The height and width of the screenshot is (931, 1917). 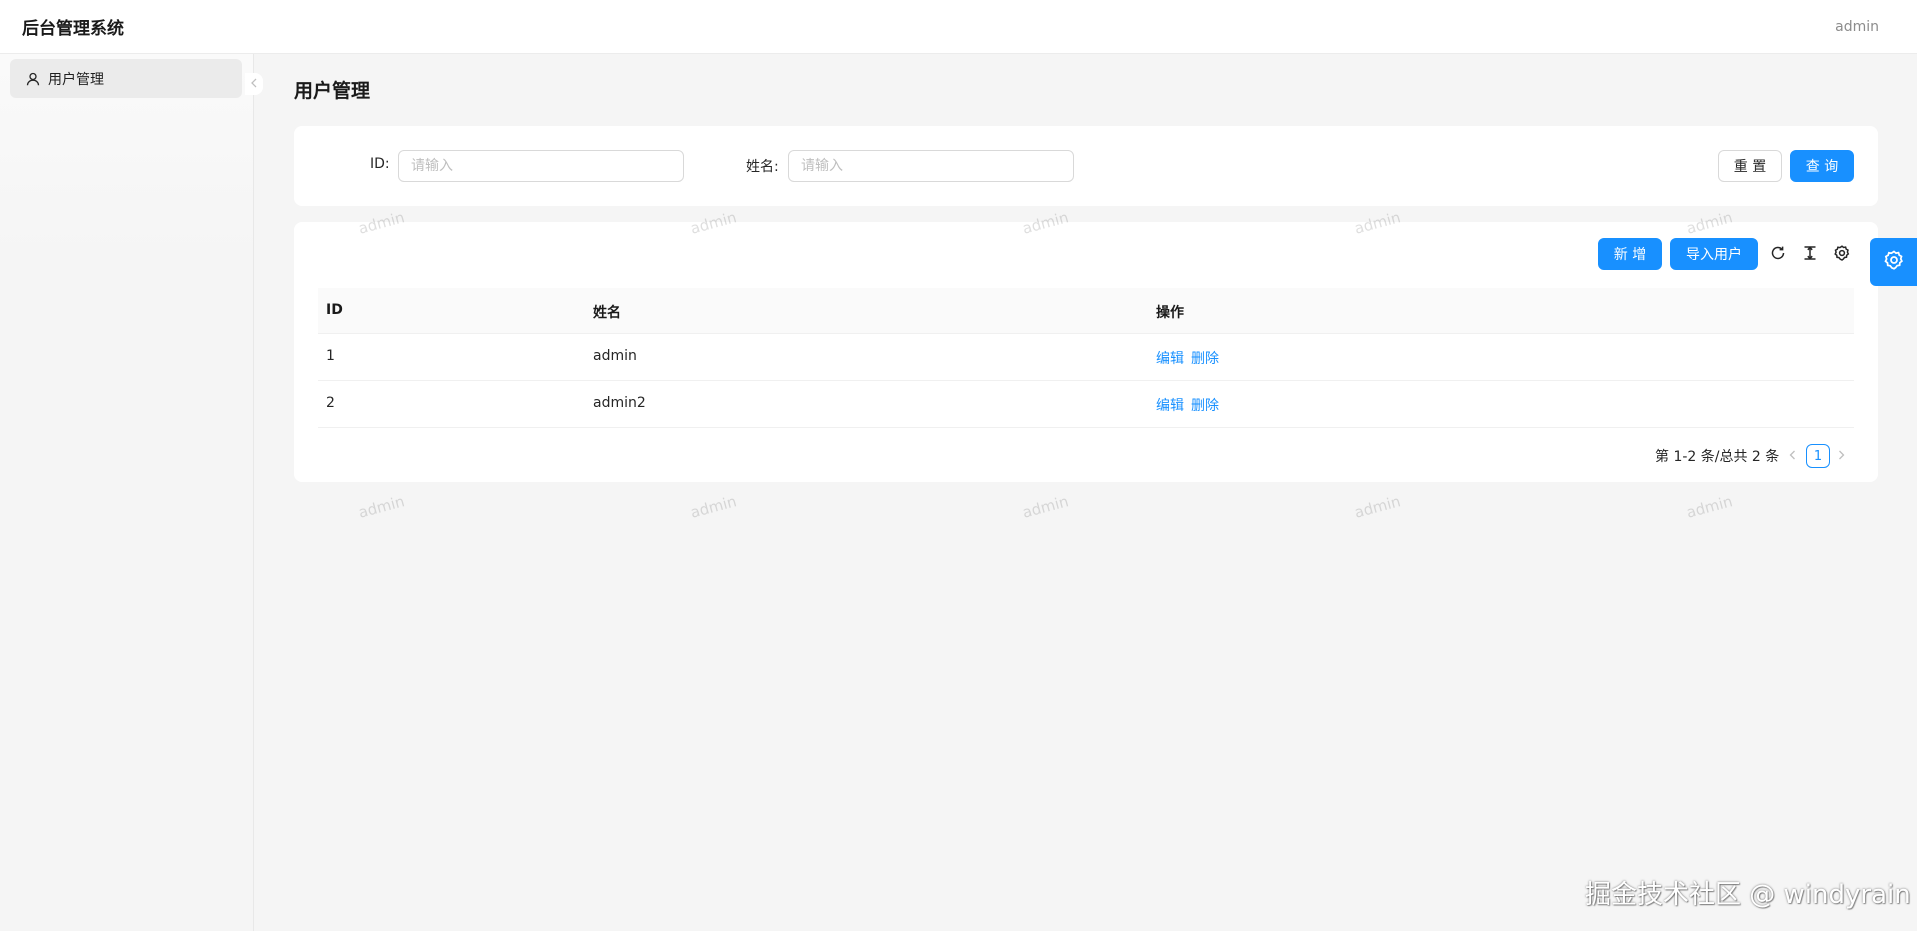 I want to click on column-height-icon, so click(x=1810, y=253).